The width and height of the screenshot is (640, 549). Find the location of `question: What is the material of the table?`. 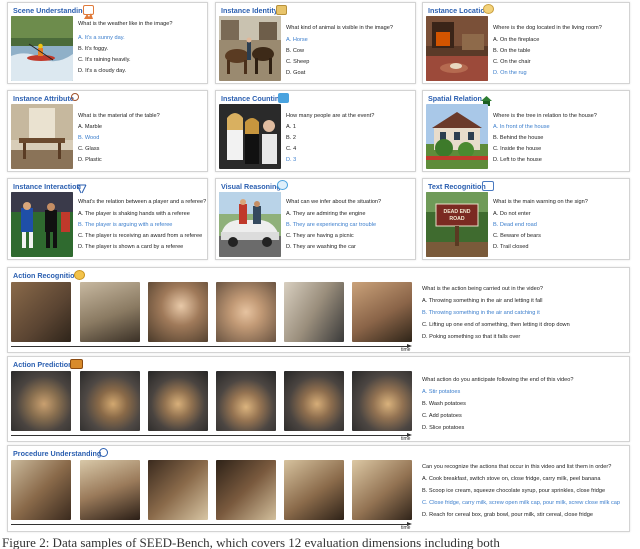

question: What is the material of the table? is located at coordinates (119, 116).